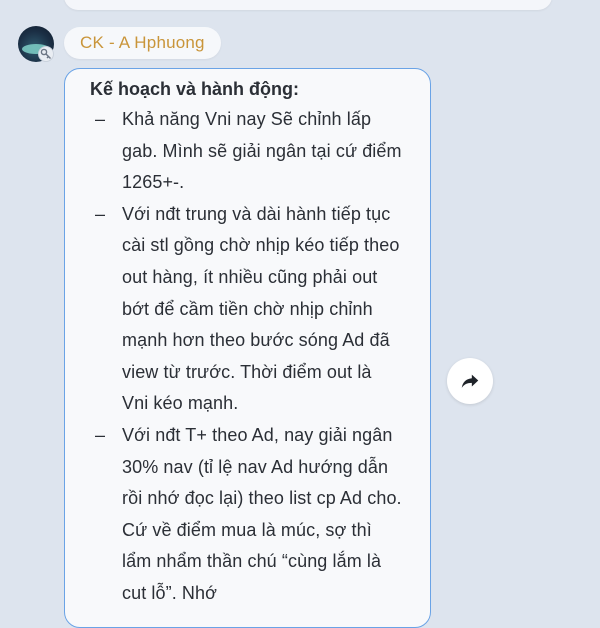 The image size is (600, 628). I want to click on sender-name: CK - A Hphuong, so click(142, 43).